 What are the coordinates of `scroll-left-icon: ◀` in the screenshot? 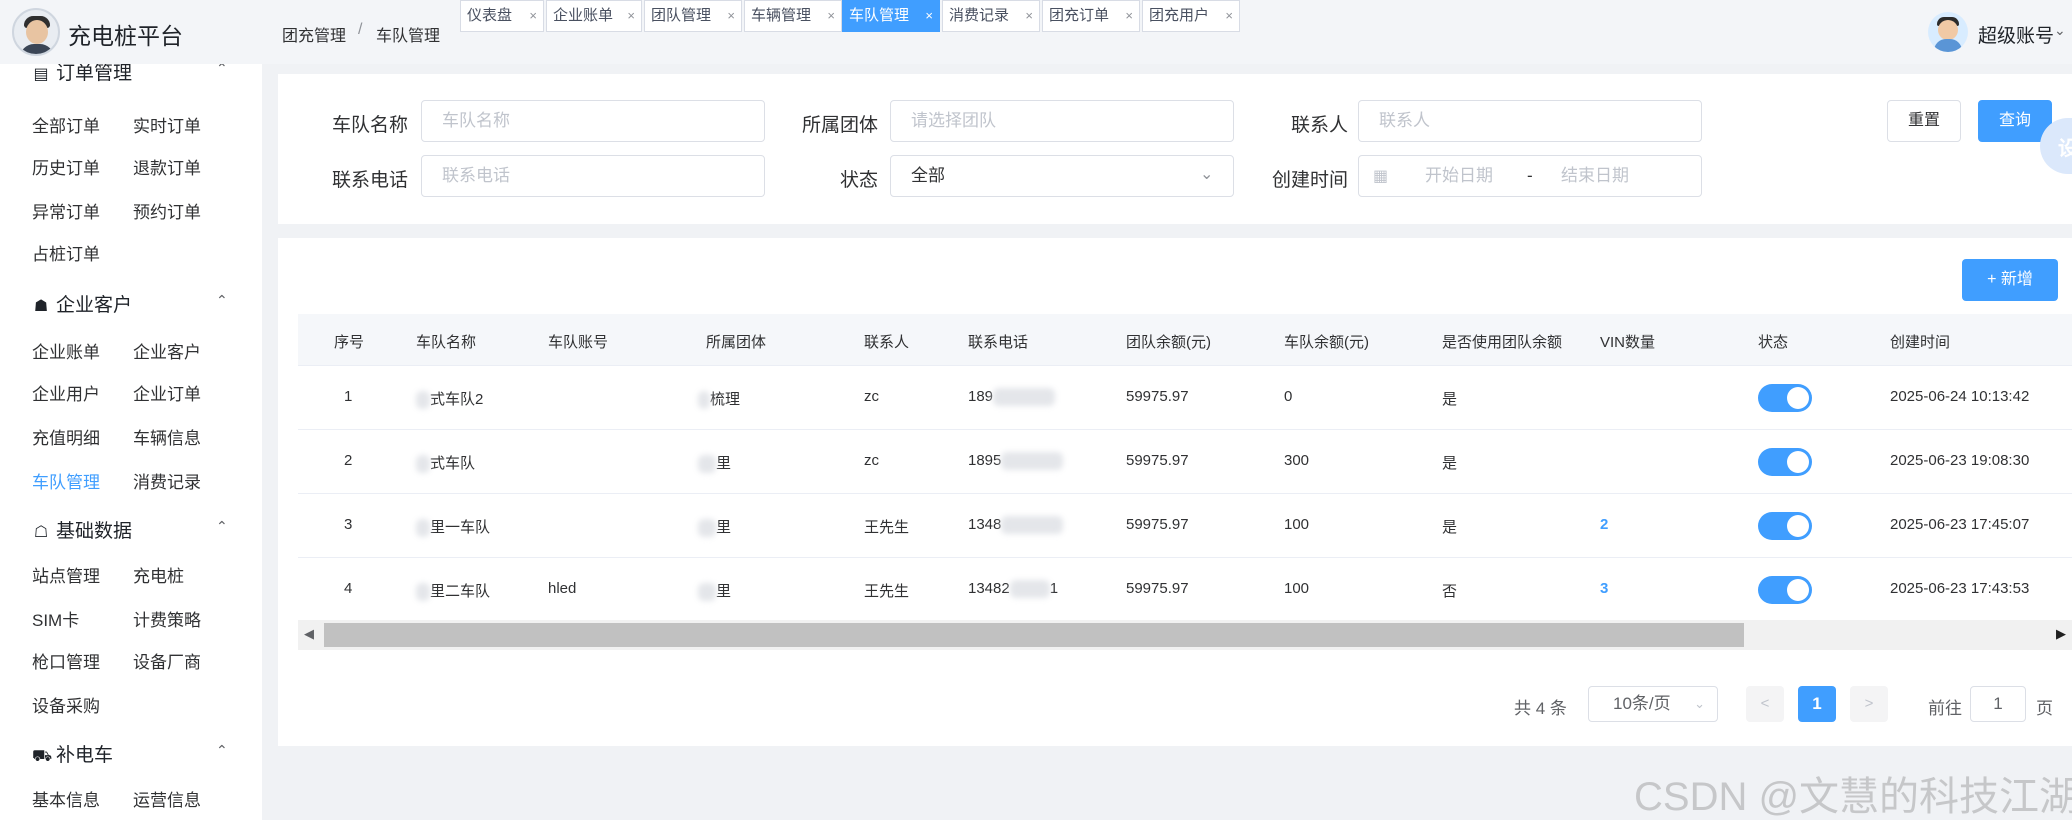 It's located at (309, 634).